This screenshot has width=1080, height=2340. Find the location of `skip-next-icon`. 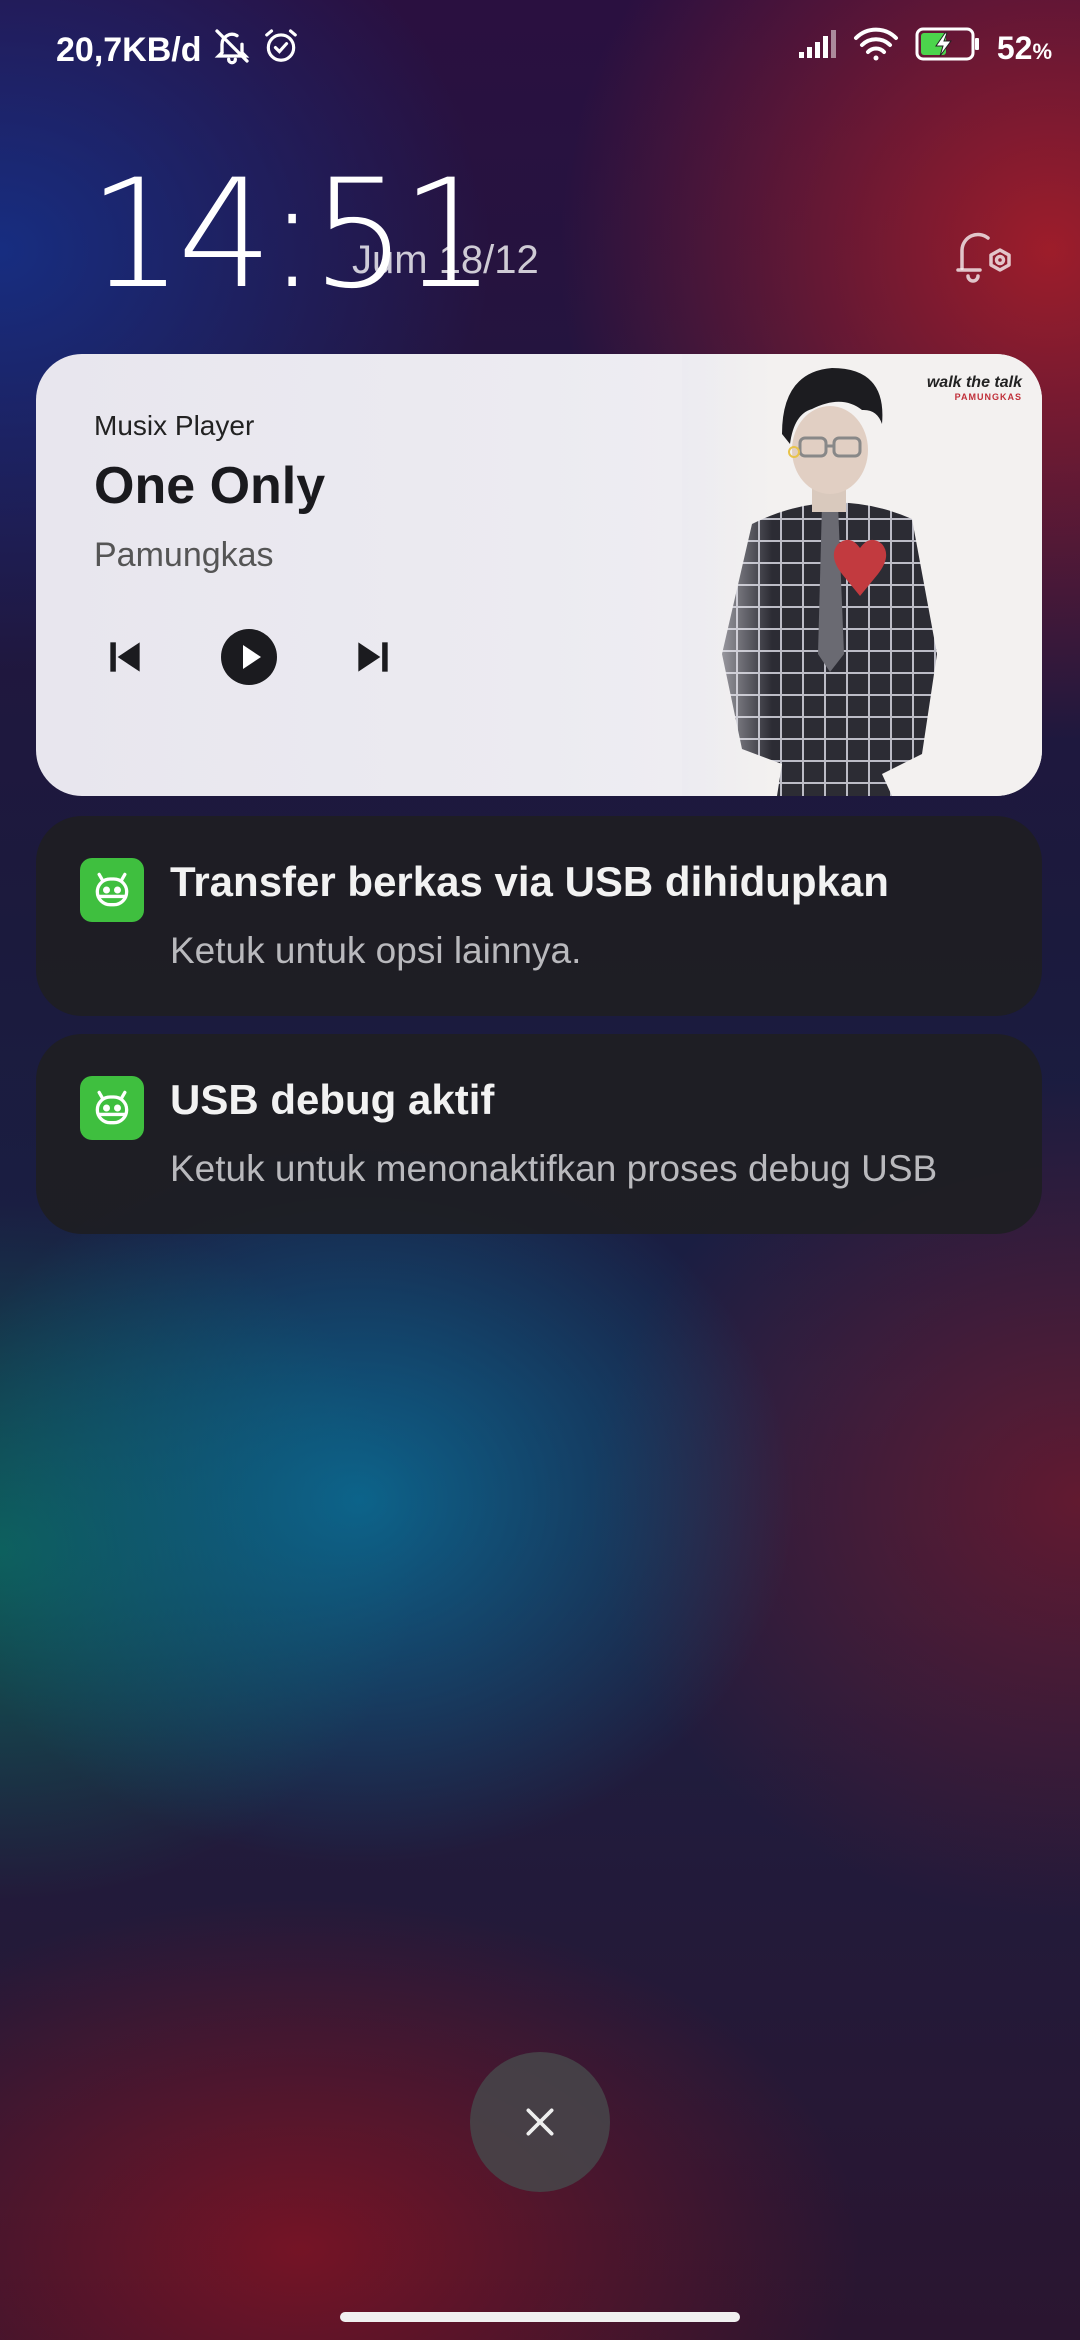

skip-next-icon is located at coordinates (373, 657).